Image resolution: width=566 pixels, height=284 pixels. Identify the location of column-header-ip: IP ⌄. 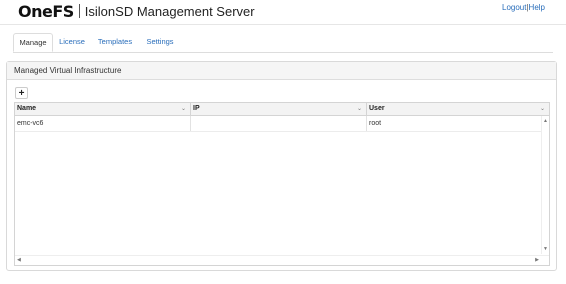
(279, 109).